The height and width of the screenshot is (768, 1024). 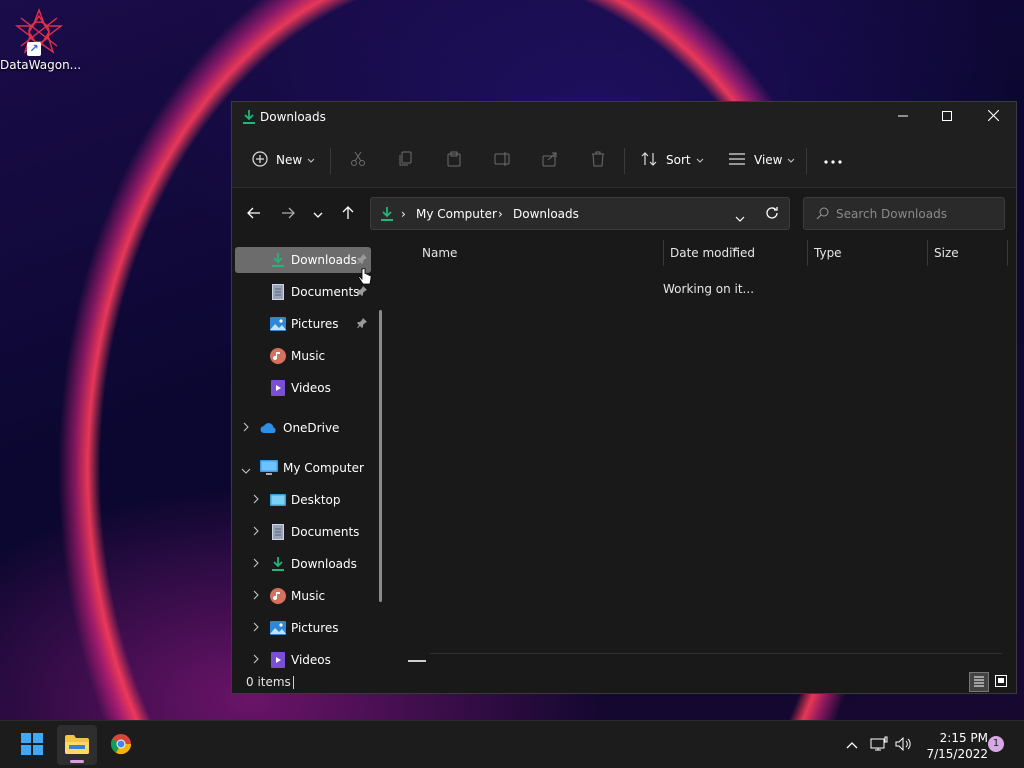 I want to click on large-icons-view-icon, so click(x=1001, y=682).